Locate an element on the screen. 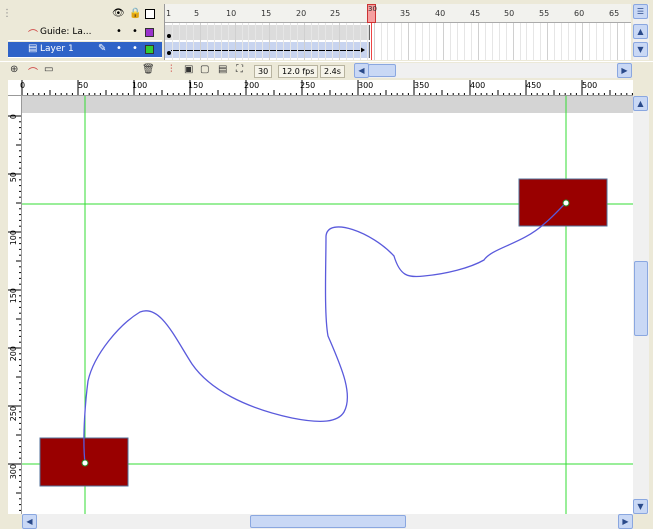 The image size is (653, 529). registration-point-start is located at coordinates (85, 463).